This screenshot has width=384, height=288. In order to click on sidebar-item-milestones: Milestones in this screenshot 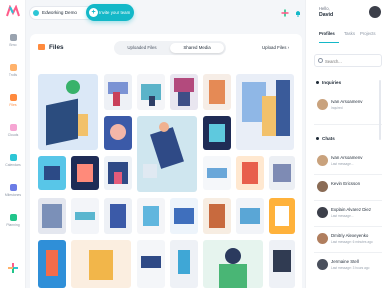, I will do `click(13, 196)`.